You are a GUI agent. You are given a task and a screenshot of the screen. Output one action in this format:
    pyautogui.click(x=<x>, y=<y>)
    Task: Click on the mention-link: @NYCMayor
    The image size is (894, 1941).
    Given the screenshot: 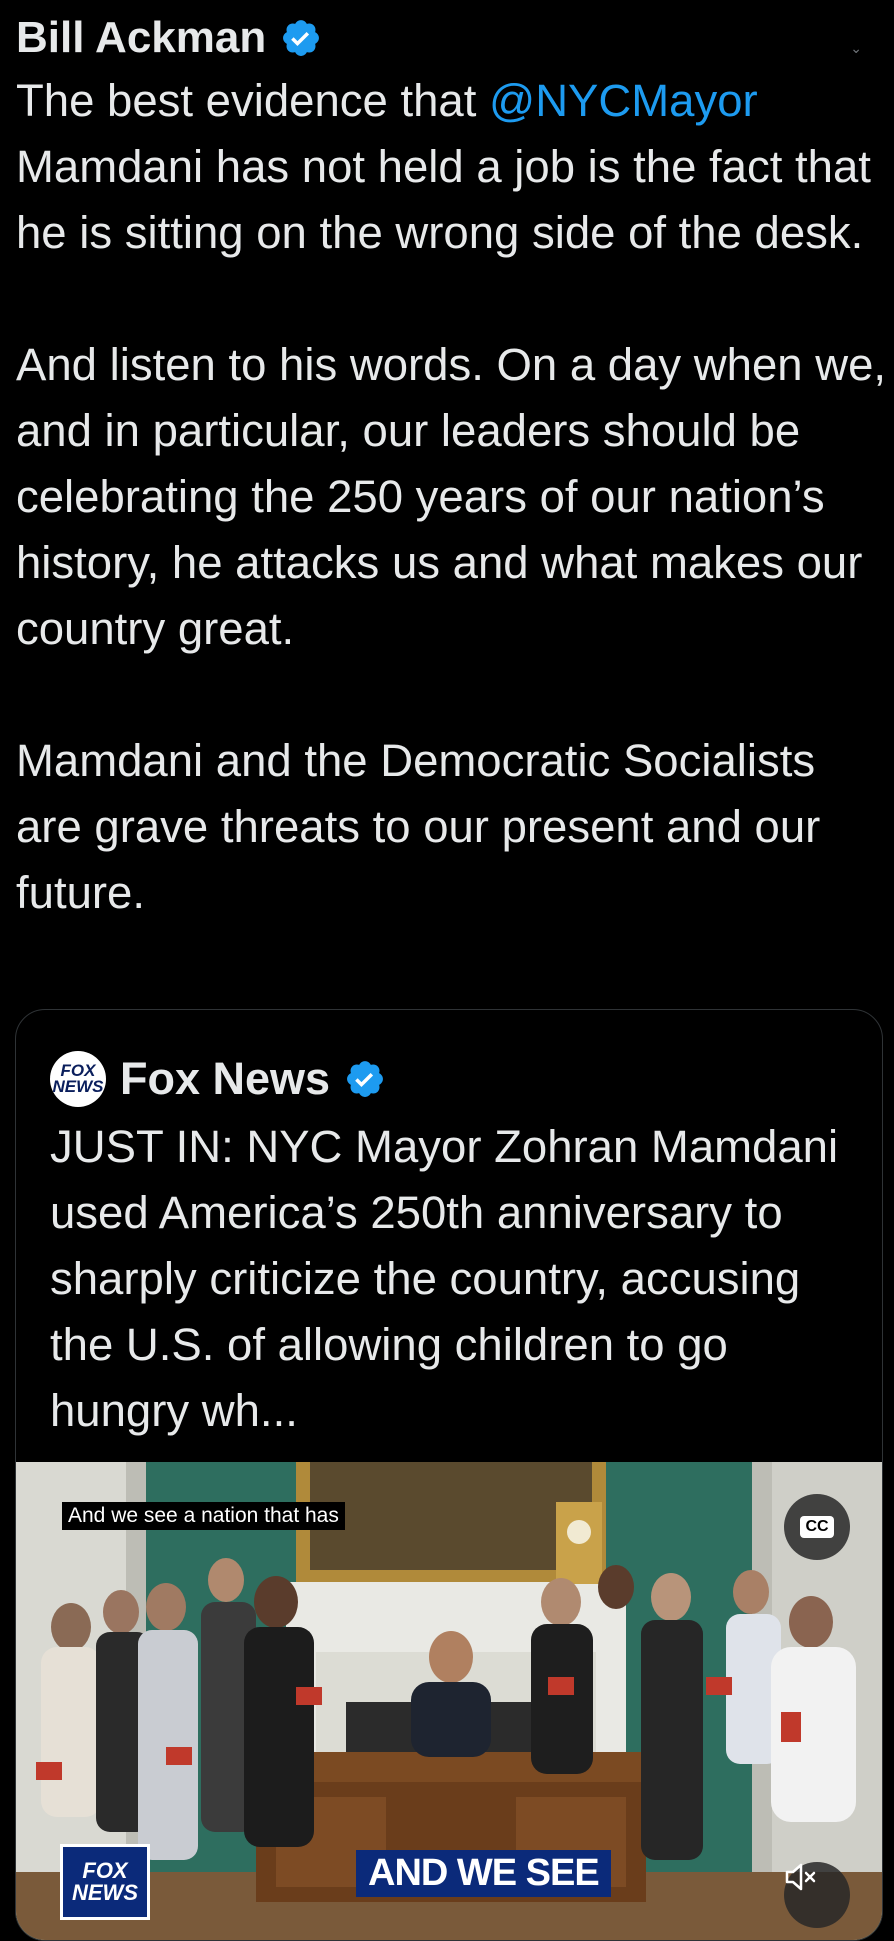 What is the action you would take?
    pyautogui.click(x=623, y=100)
    